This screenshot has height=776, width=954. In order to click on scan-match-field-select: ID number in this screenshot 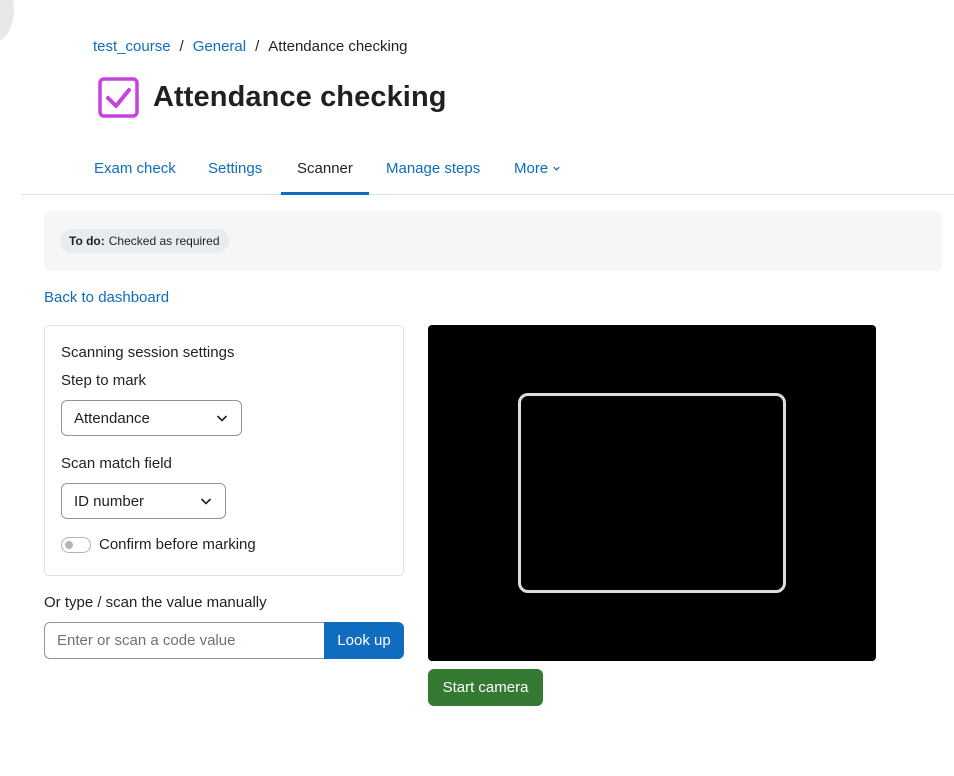, I will do `click(143, 501)`.